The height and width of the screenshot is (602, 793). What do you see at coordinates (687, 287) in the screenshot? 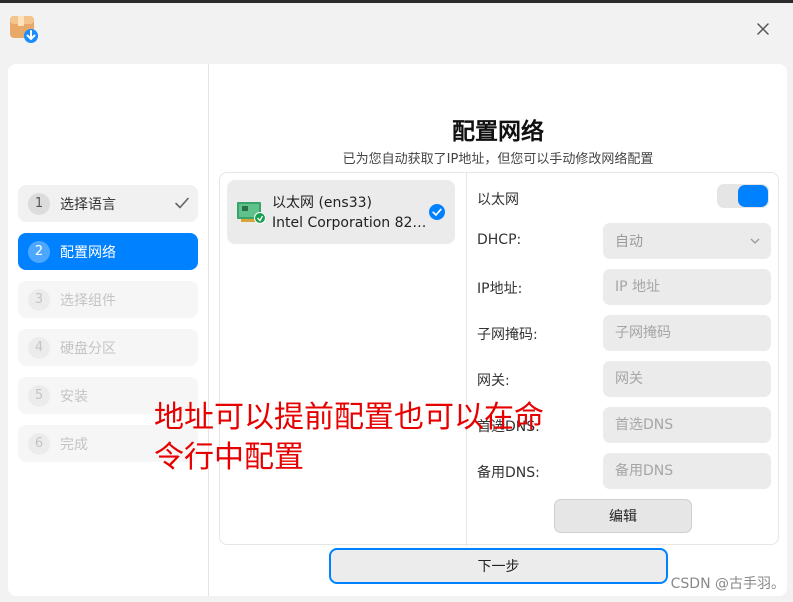
I see `ip-address-input` at bounding box center [687, 287].